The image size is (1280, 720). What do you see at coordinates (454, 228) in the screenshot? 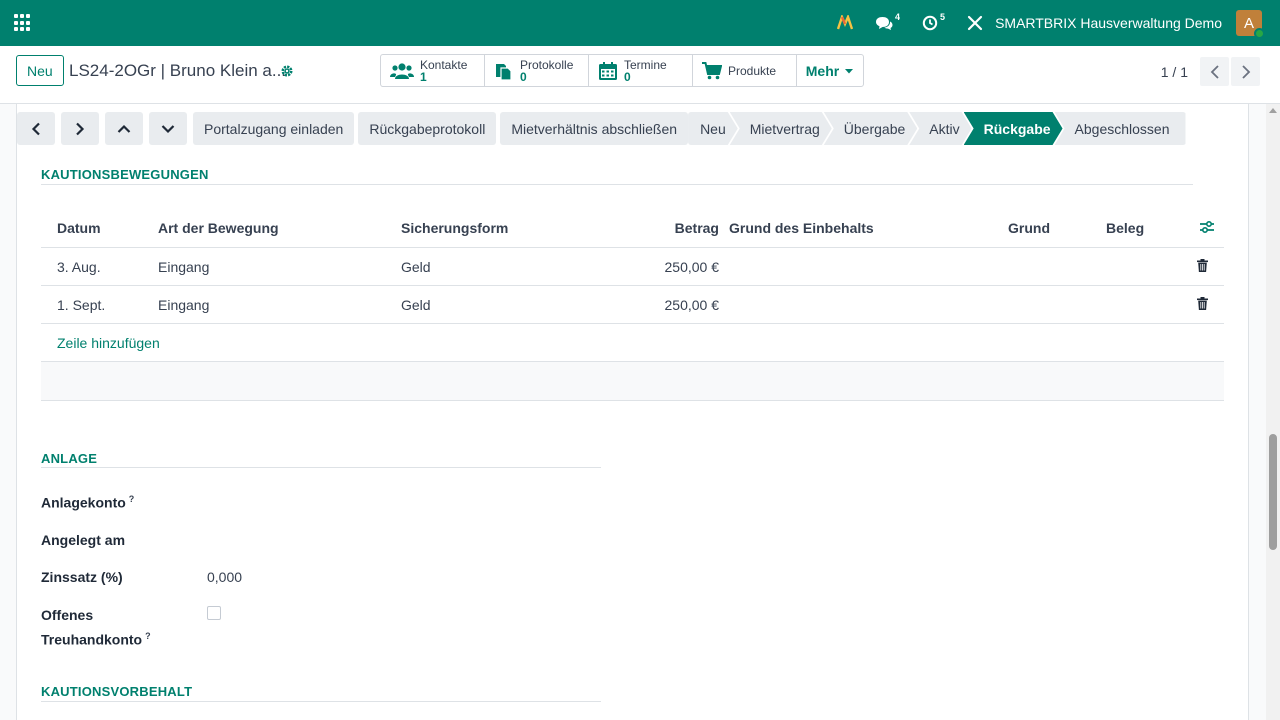
I see `column-header-sicherungsform: Sicherungsform` at bounding box center [454, 228].